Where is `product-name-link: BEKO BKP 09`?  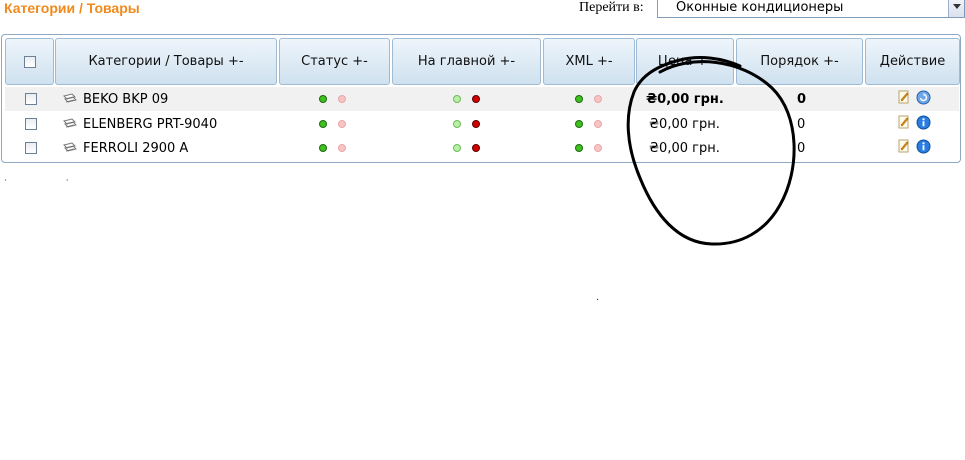
product-name-link: BEKO BKP 09 is located at coordinates (125, 99).